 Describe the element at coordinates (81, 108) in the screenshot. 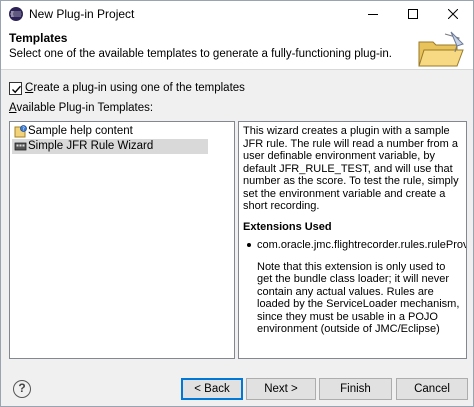

I see `templates-label: Available Plug-in Templates:` at that location.